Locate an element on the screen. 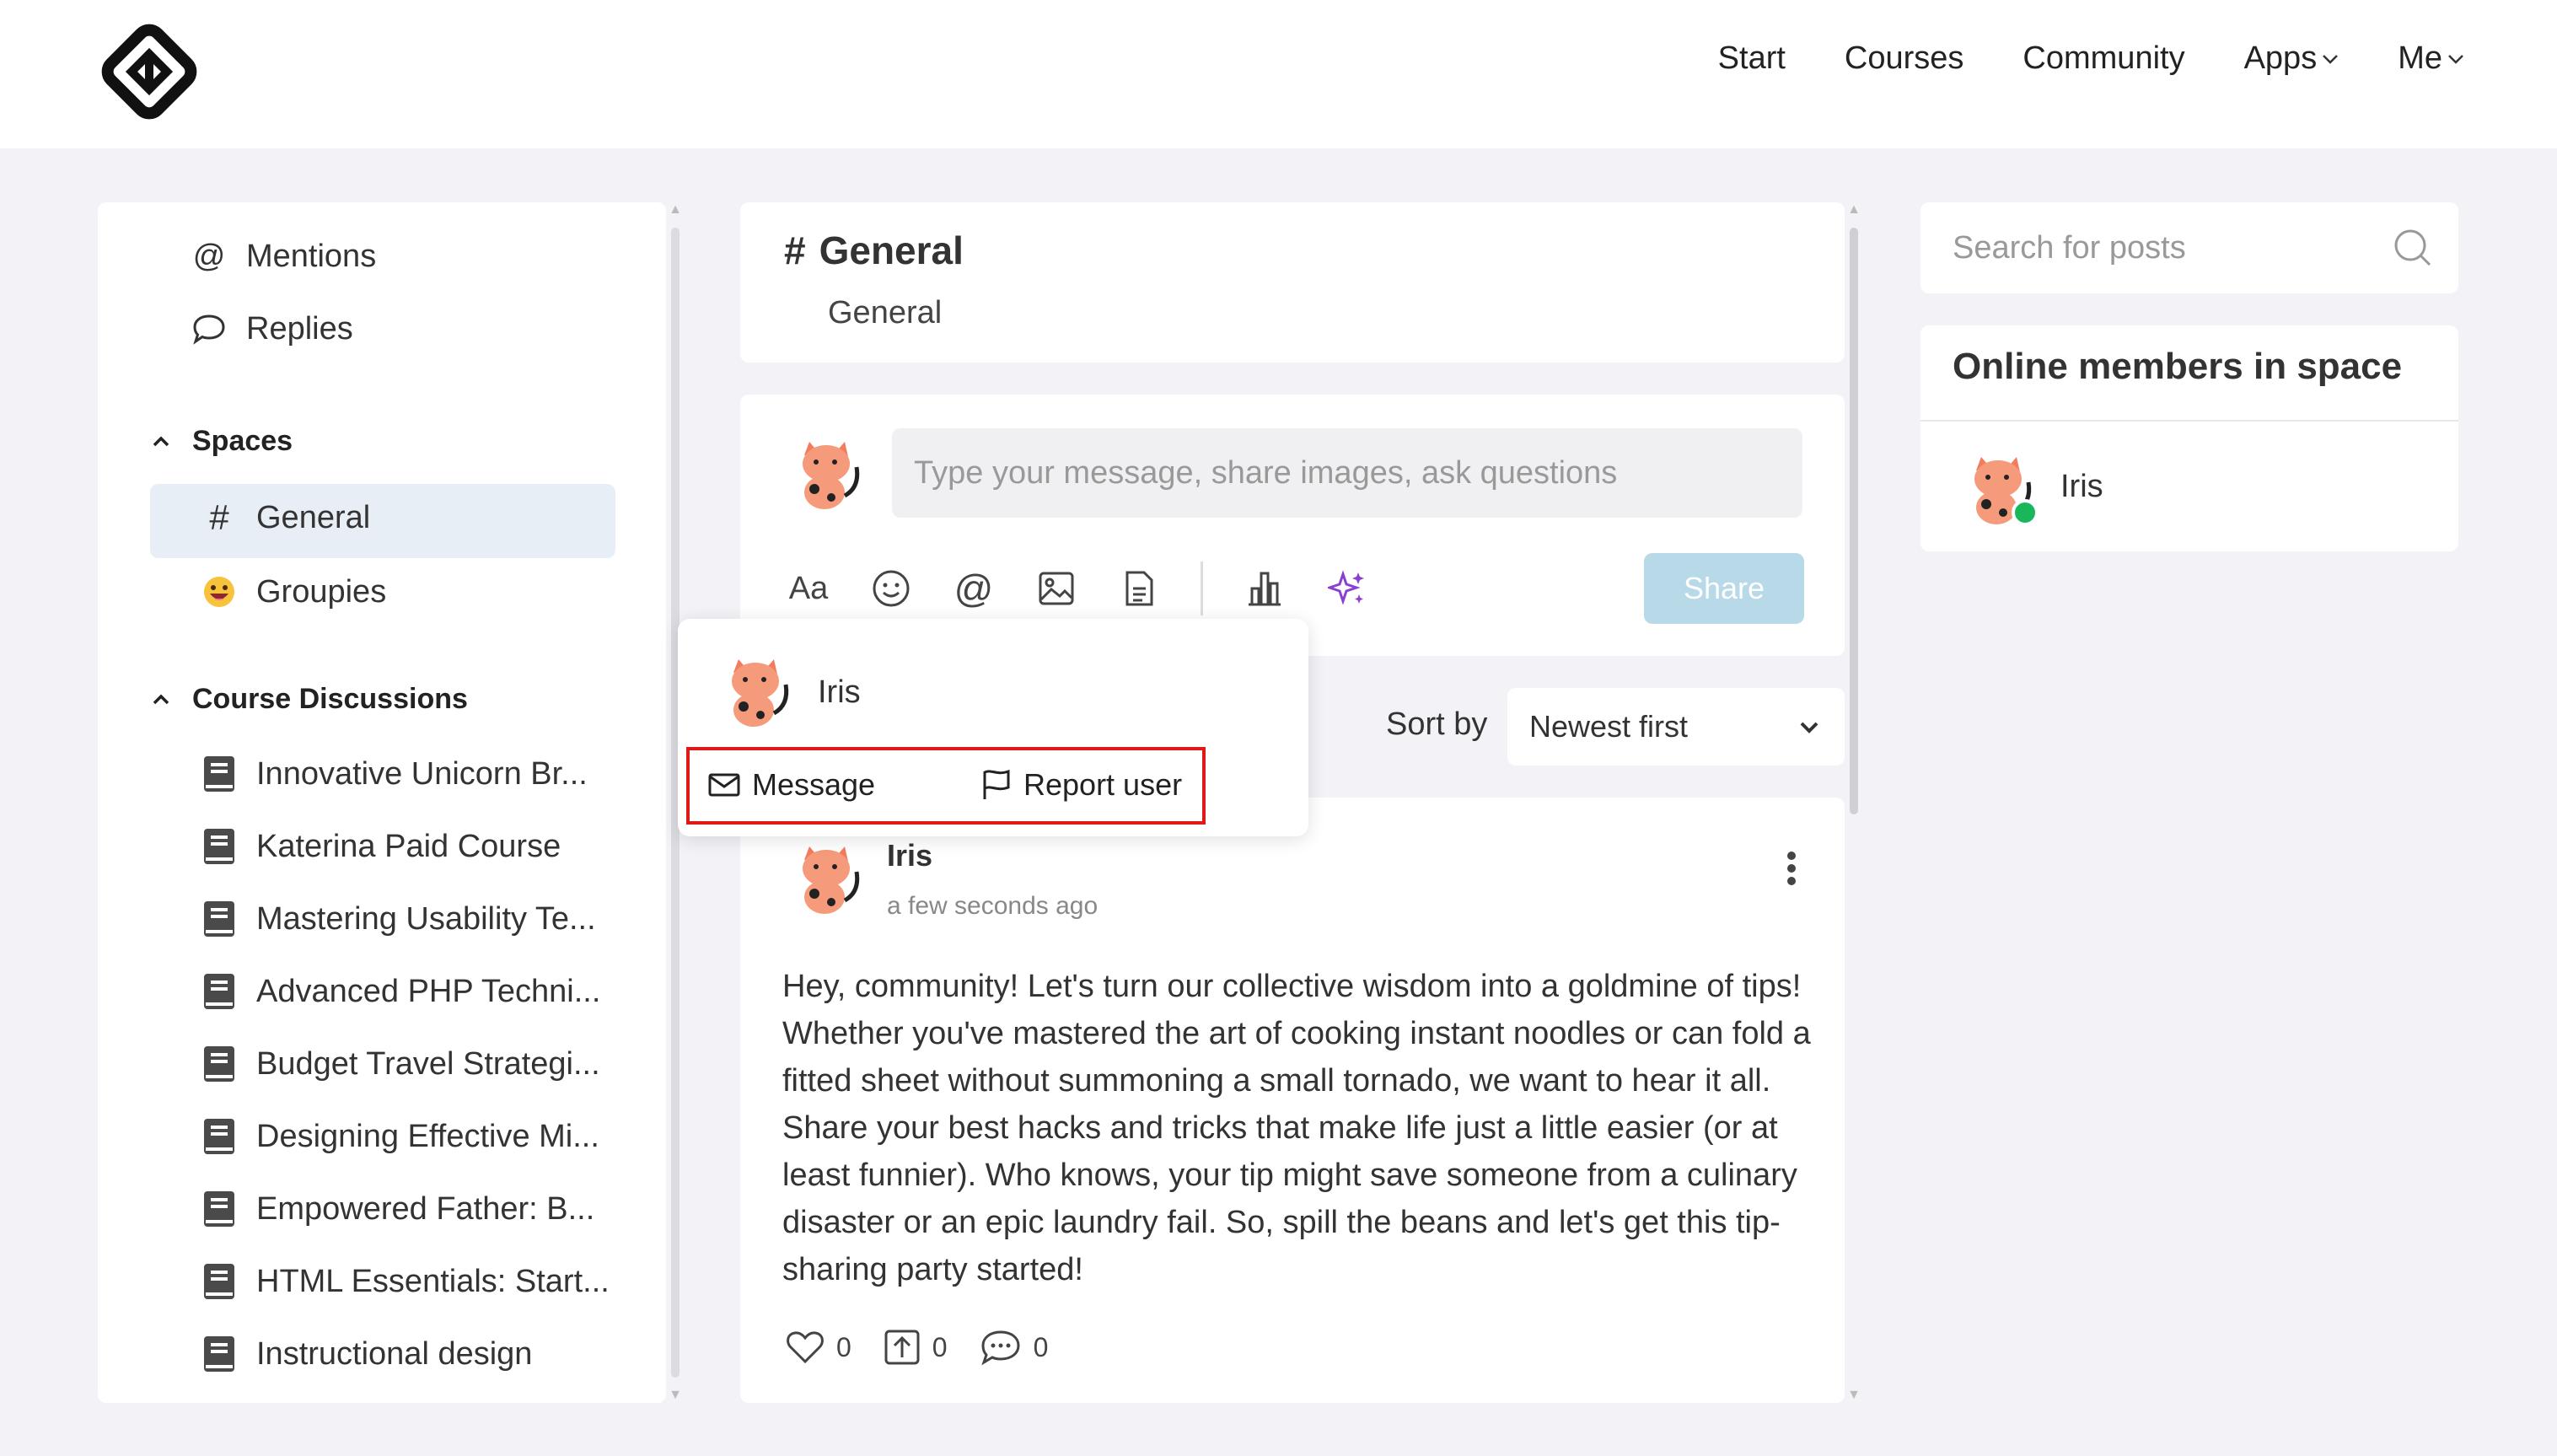 Image resolution: width=2557 pixels, height=1456 pixels. main-nav: Start Courses Community Apps Me is located at coordinates (2091, 58).